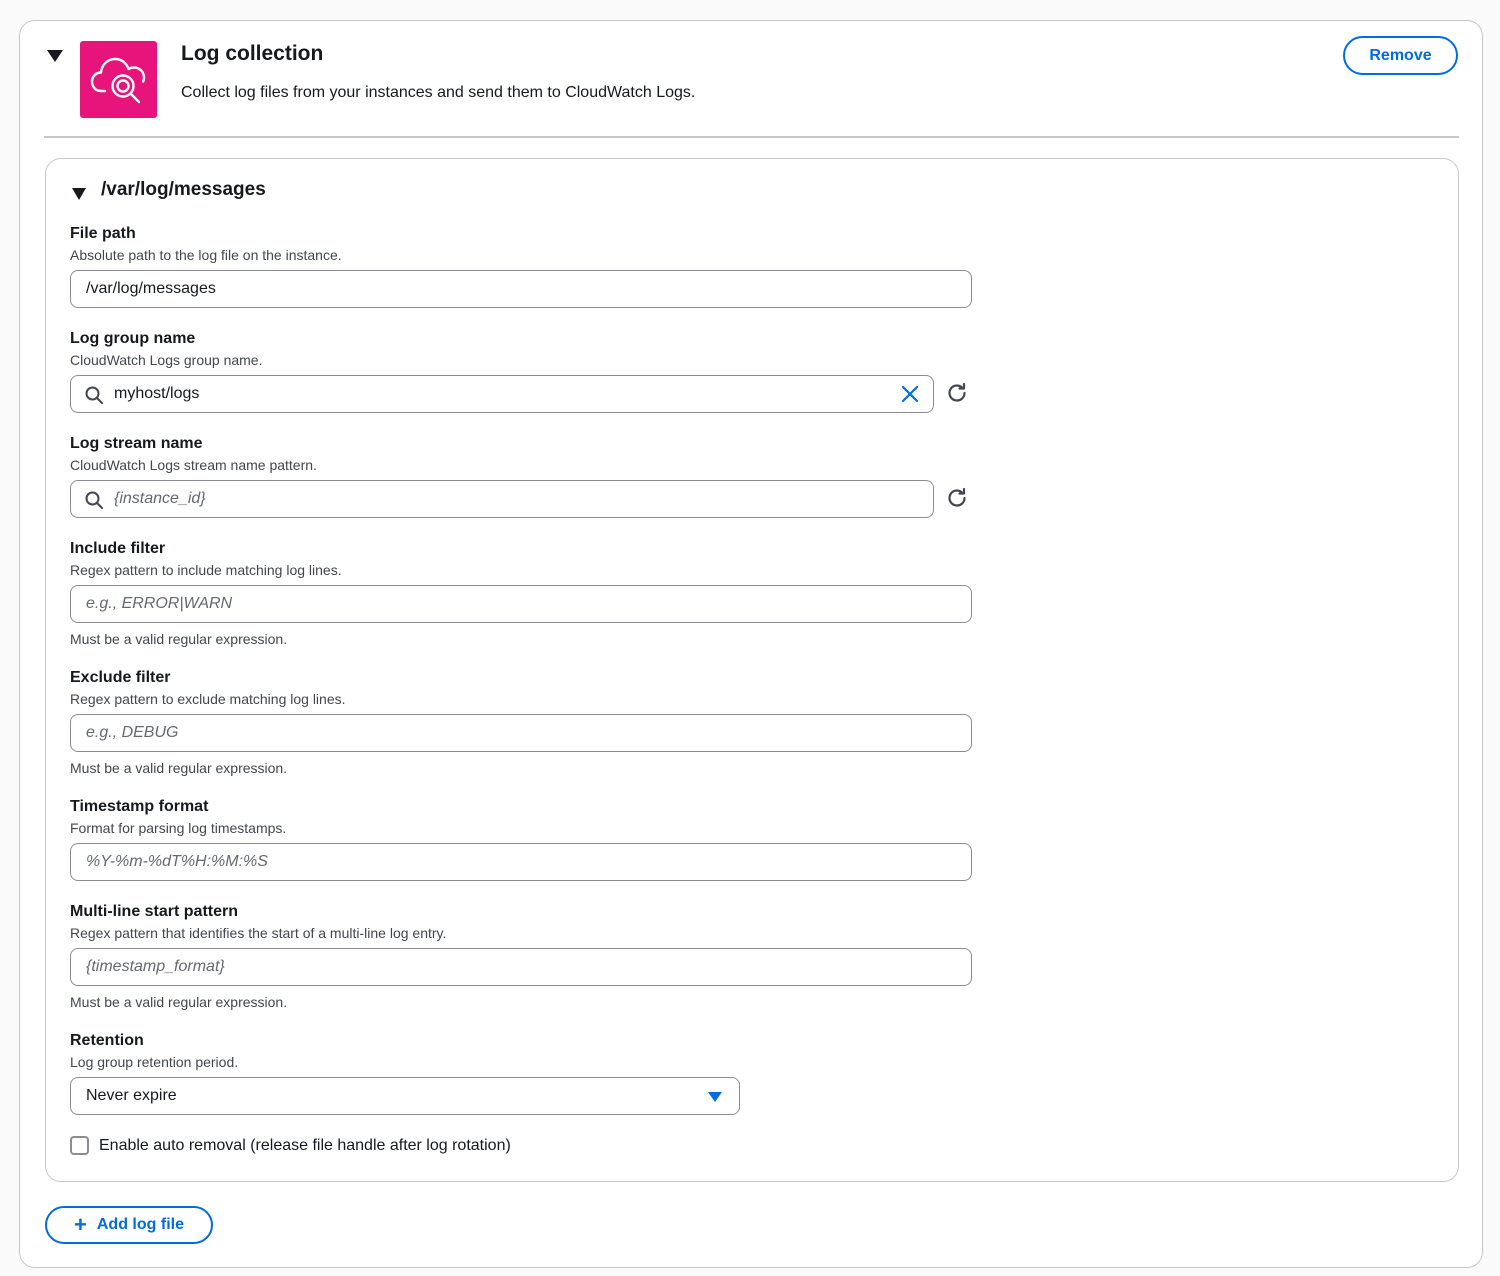 Image resolution: width=1500 pixels, height=1276 pixels. I want to click on field-label: File path, so click(103, 233).